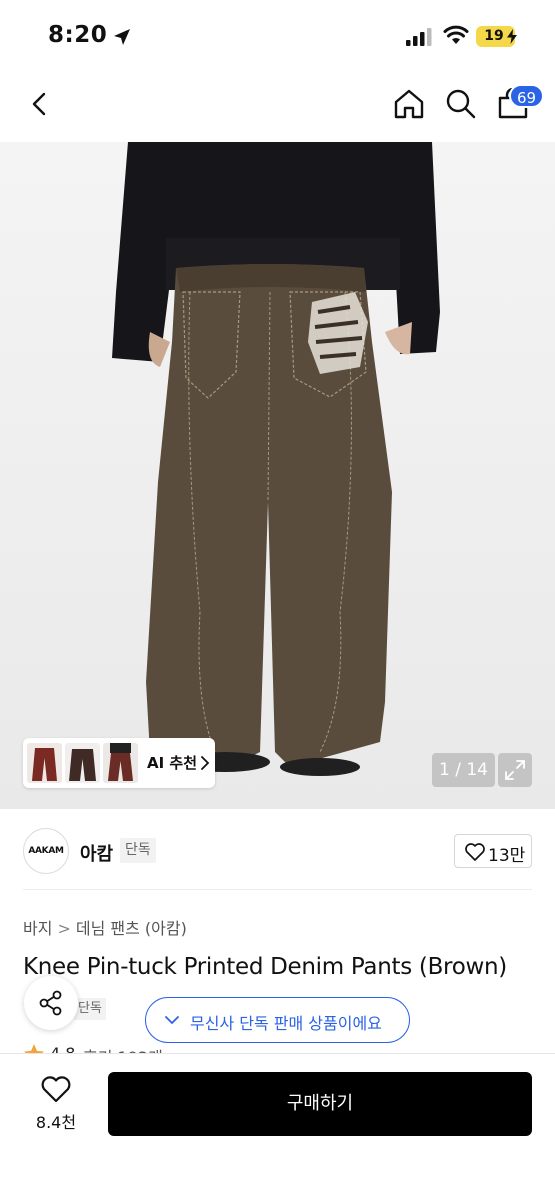 Image resolution: width=555 pixels, height=1200 pixels. Describe the element at coordinates (320, 1104) in the screenshot. I see `buy-button: 구매하기` at that location.